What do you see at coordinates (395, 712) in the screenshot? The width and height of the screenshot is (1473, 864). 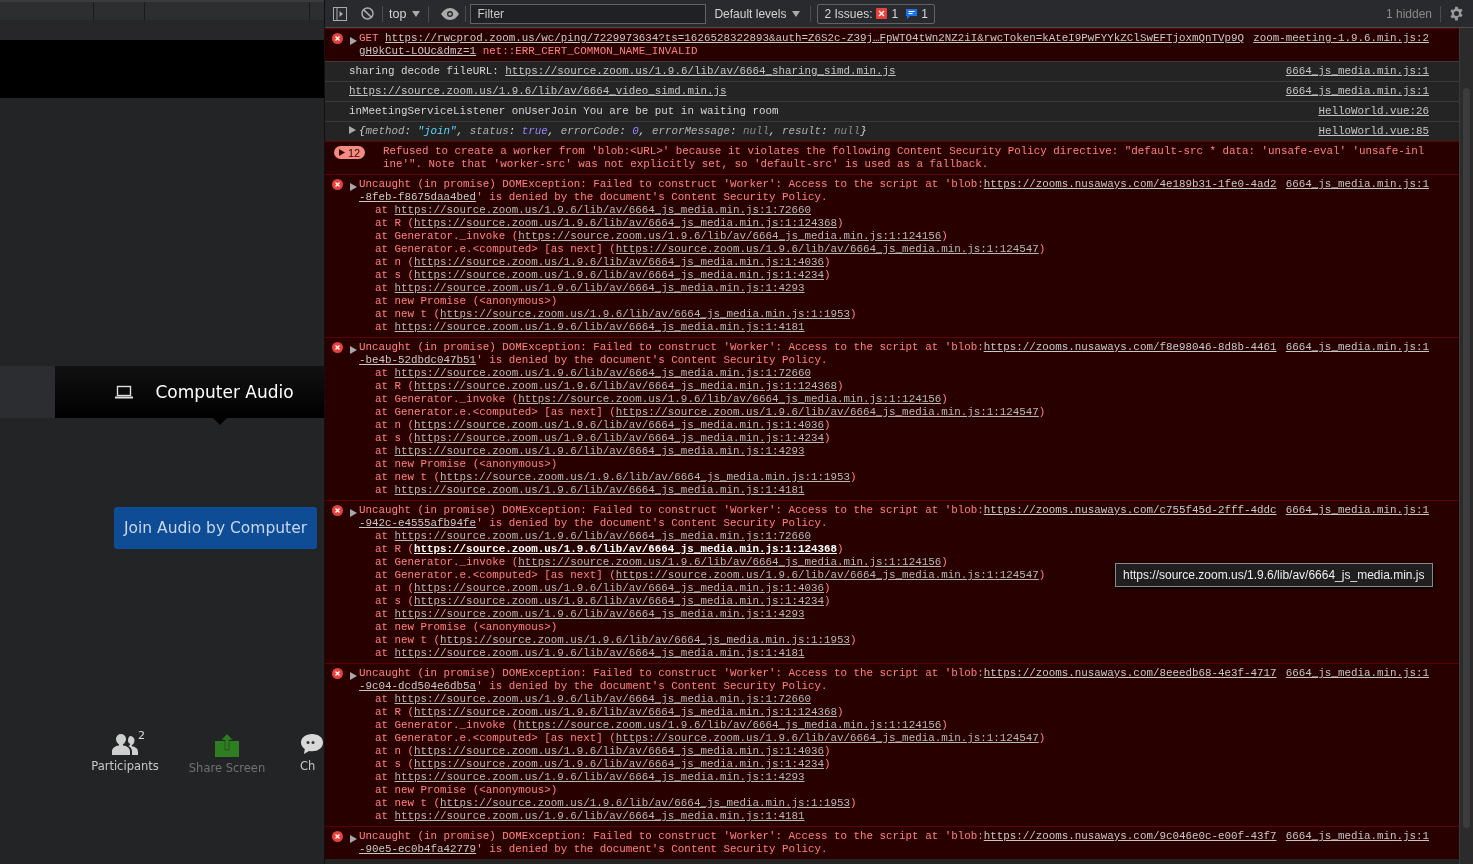 I see `frame-text: at R (` at bounding box center [395, 712].